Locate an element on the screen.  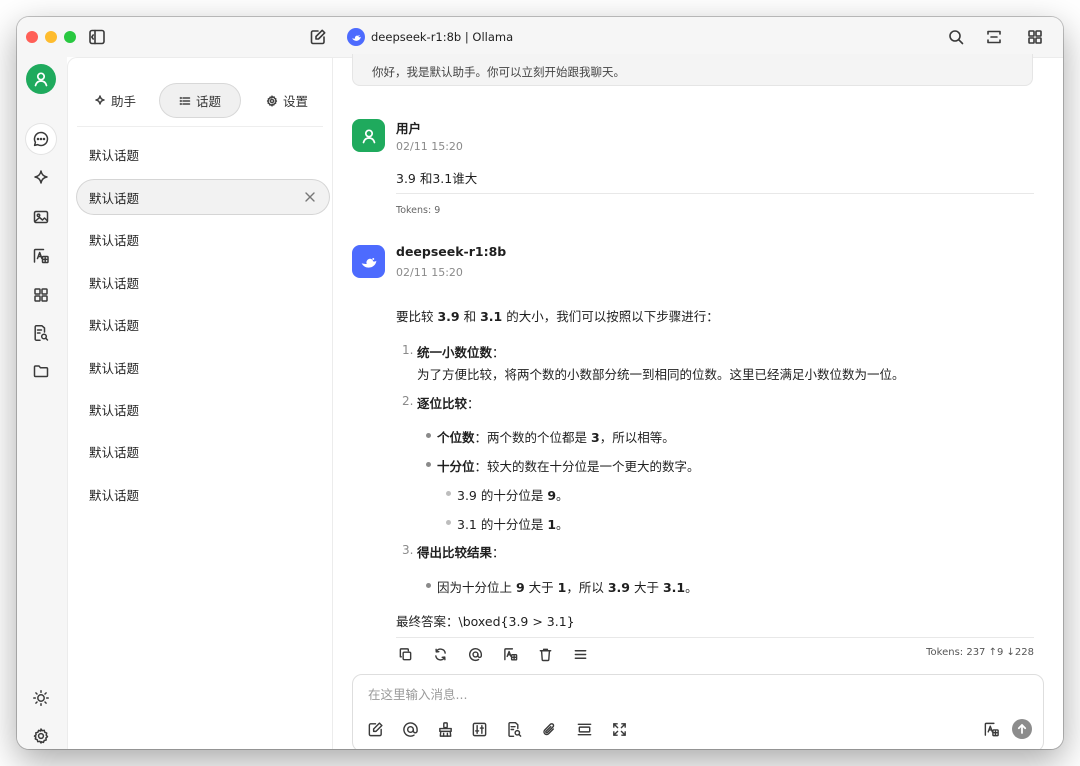
sparkle-icon is located at coordinates (41, 178).